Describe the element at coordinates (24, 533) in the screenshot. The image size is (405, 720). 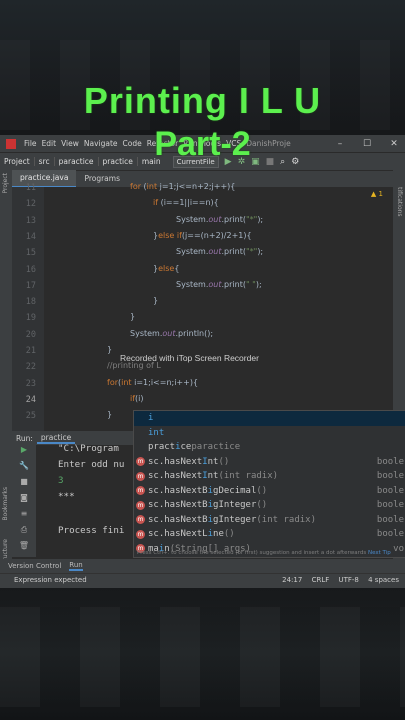
I see `print-icon: ⎙` at that location.